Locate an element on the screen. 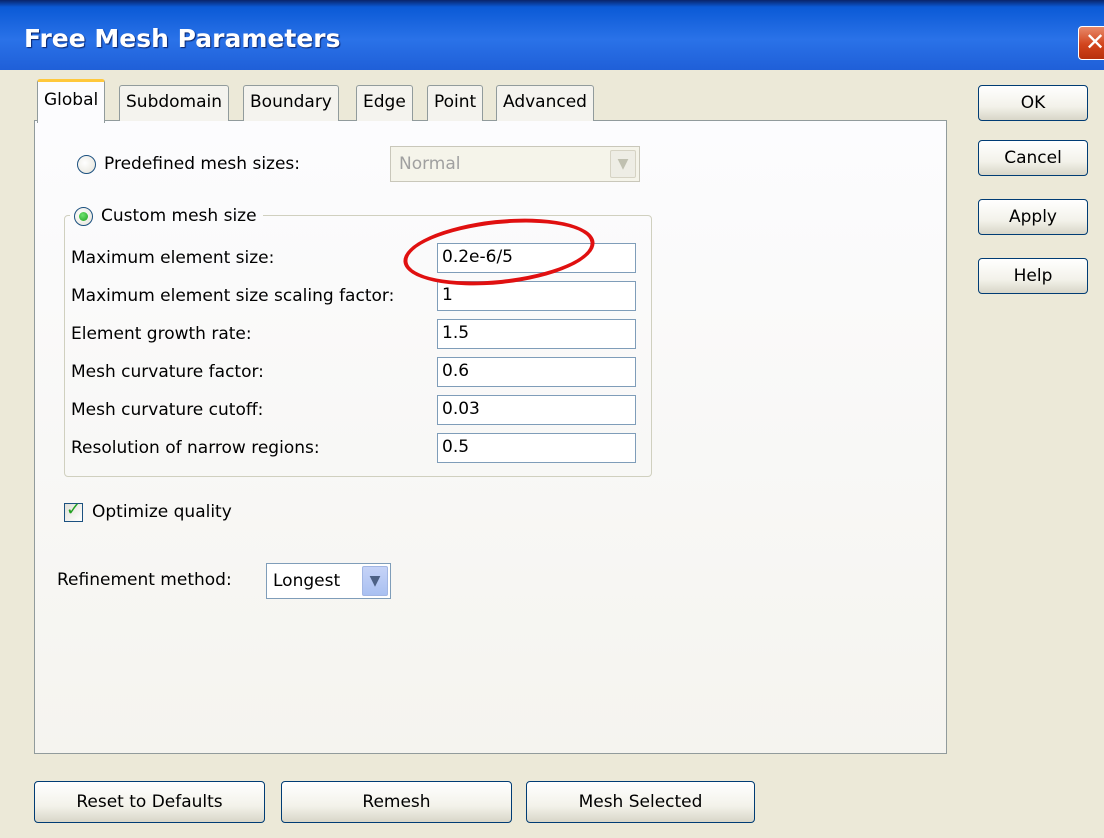  predefined-mesh-value: Normal is located at coordinates (430, 164).